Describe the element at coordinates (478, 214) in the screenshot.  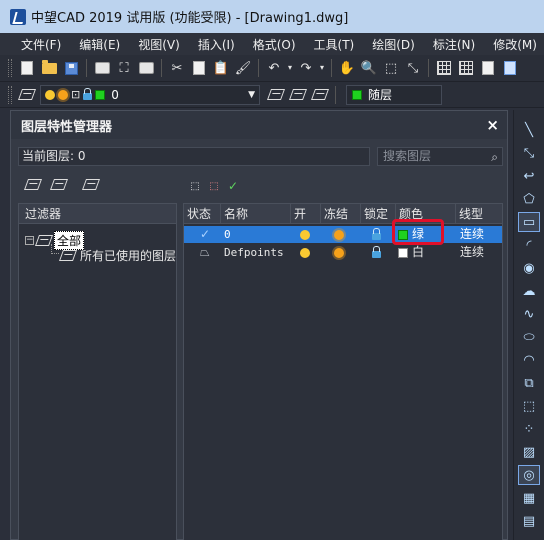
I see `column-linetype: 线型` at that location.